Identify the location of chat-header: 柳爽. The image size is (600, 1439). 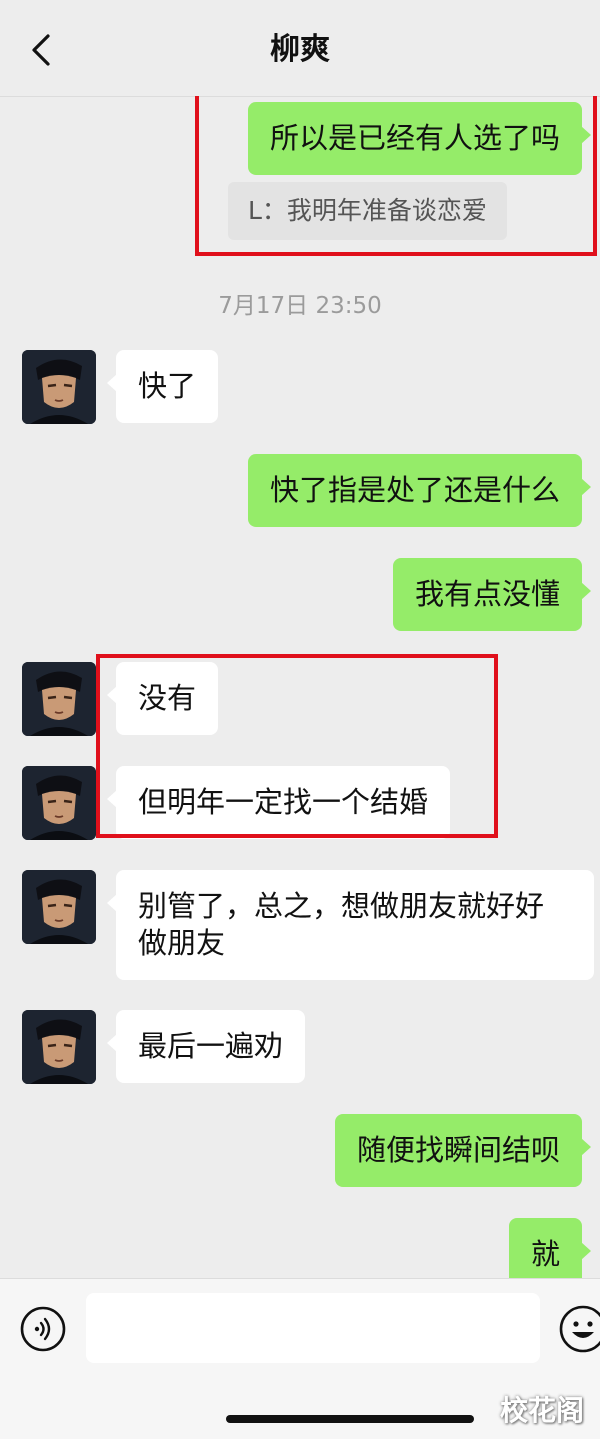
(300, 48).